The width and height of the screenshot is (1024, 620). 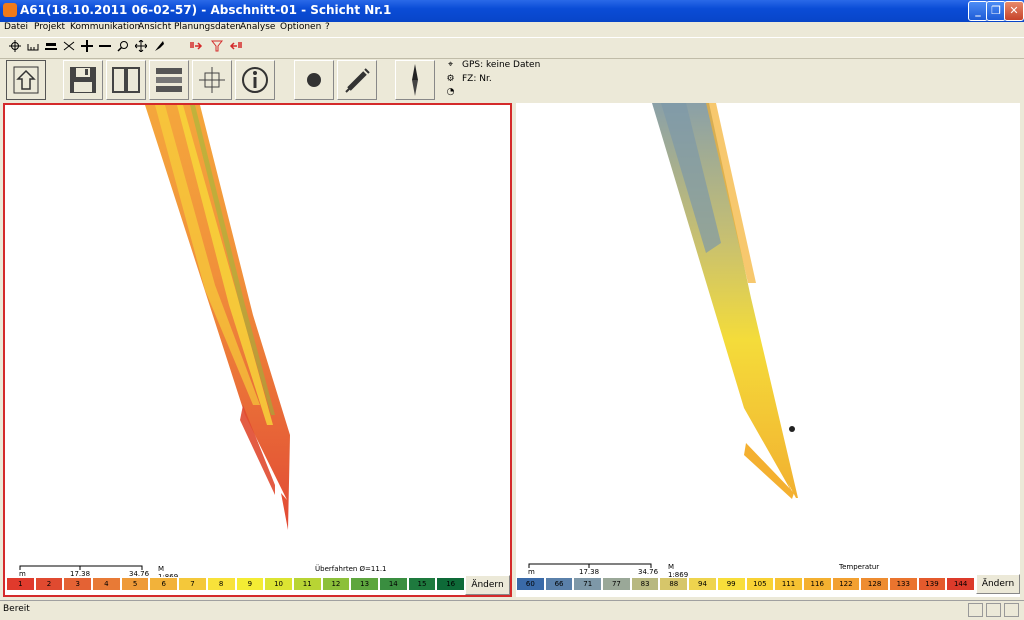 I want to click on menu-help: ?, so click(x=327, y=27).